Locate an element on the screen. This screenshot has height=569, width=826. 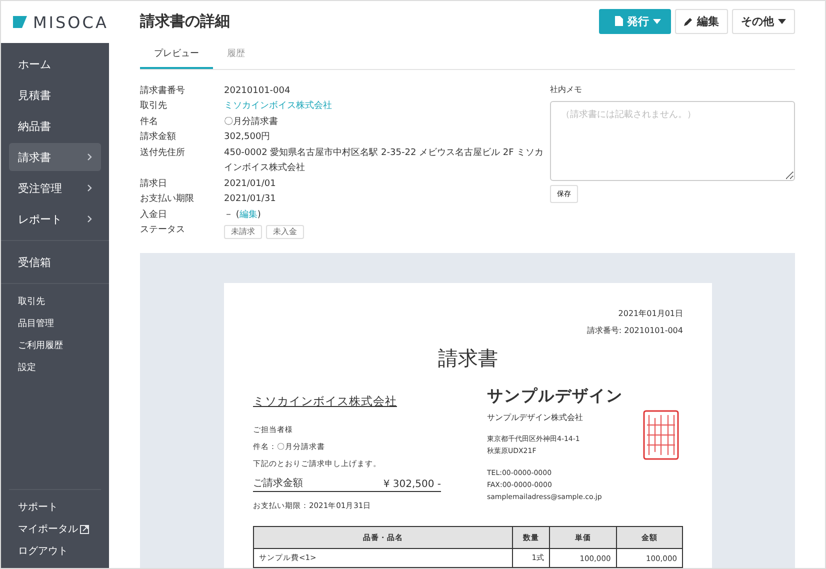
status-badge: 未入金 is located at coordinates (285, 232).